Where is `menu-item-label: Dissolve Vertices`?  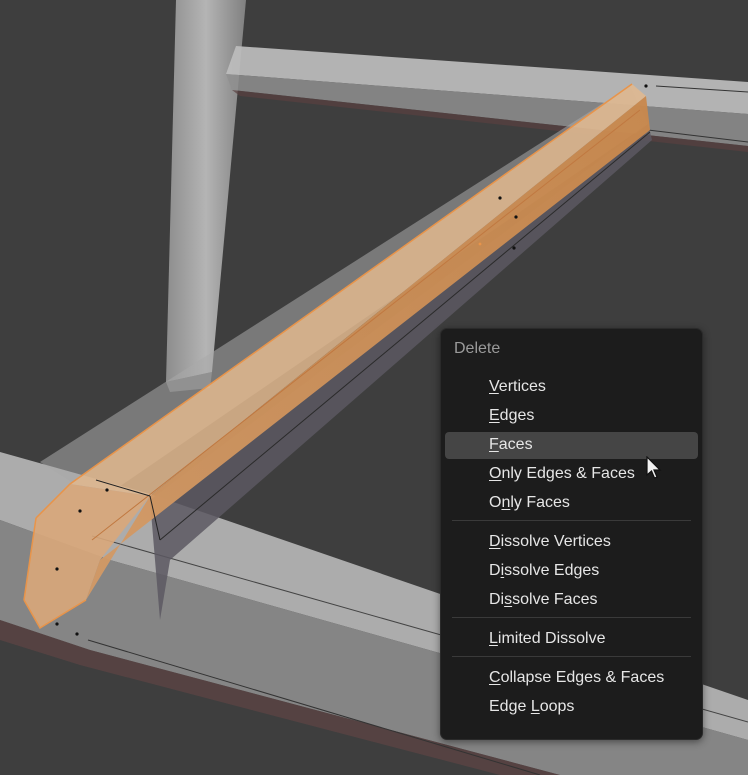 menu-item-label: Dissolve Vertices is located at coordinates (550, 541).